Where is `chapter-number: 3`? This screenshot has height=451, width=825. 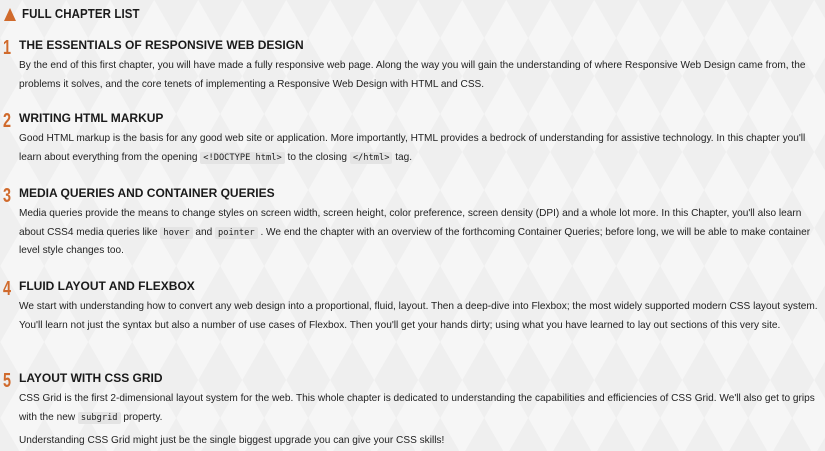
chapter-number: 3 is located at coordinates (7, 196).